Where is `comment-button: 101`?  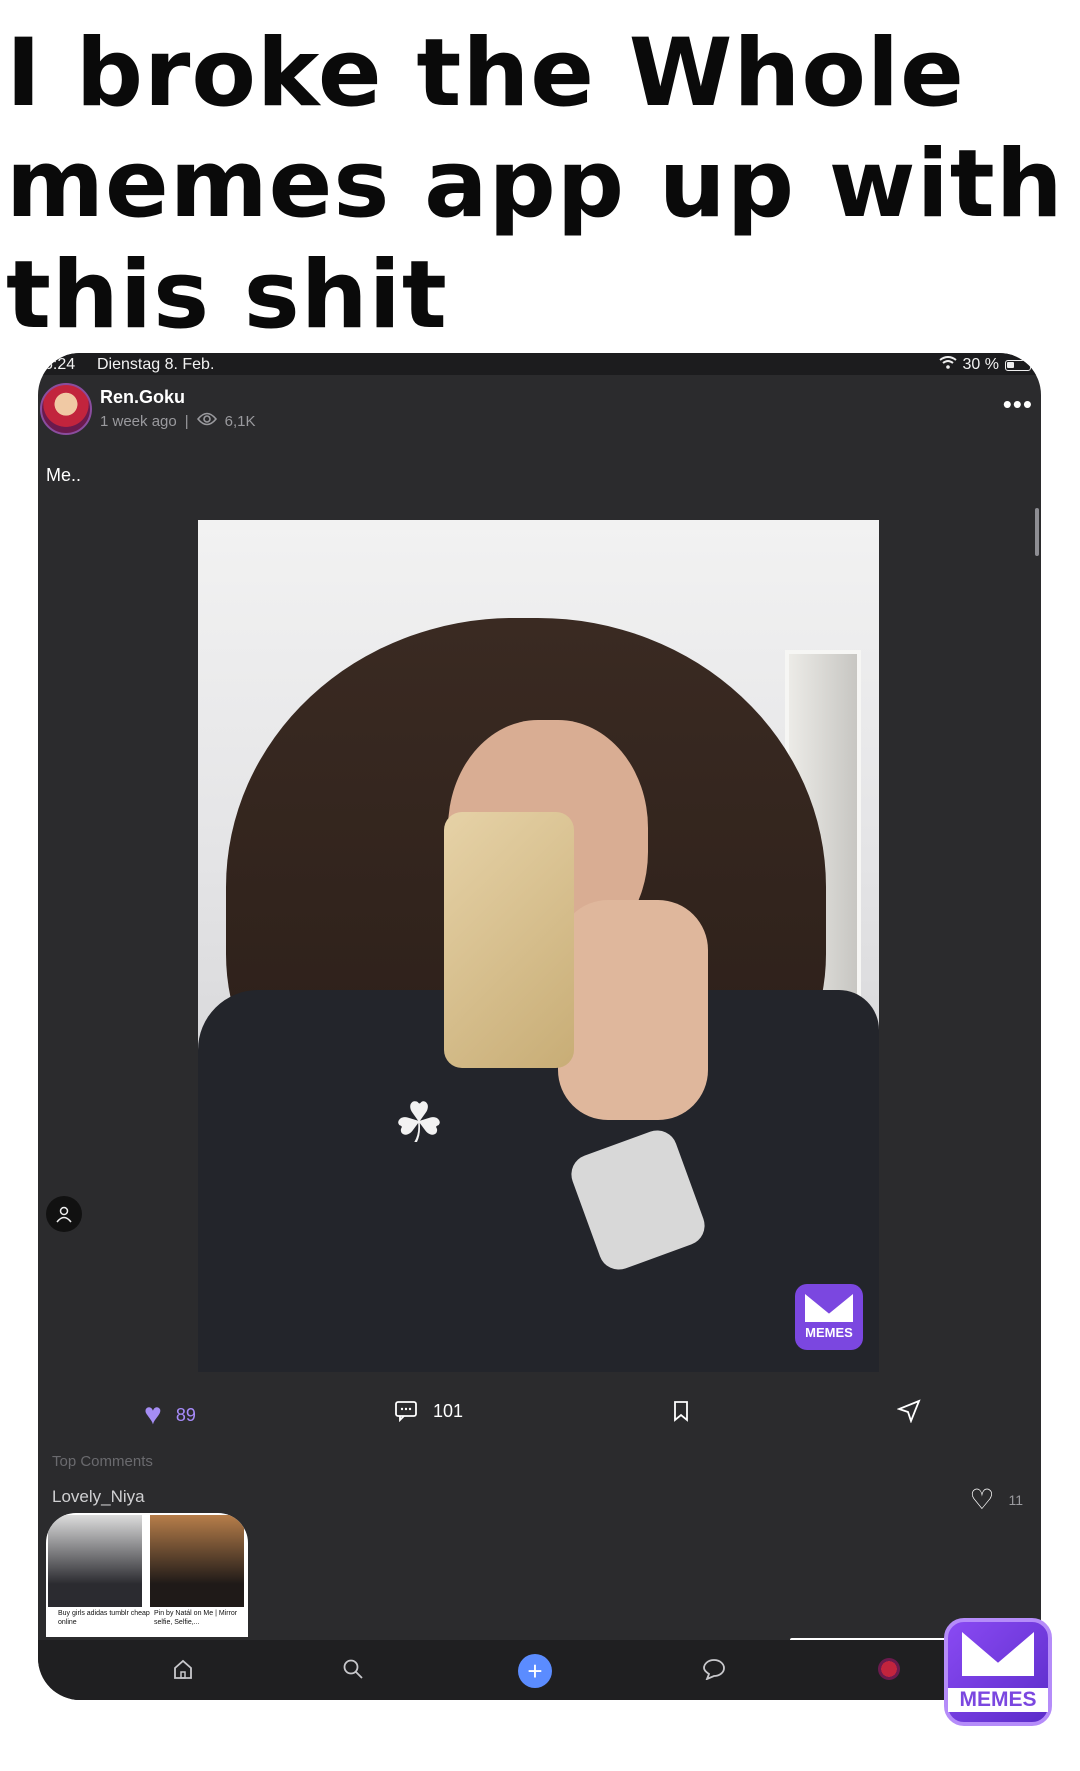
comment-button: 101 is located at coordinates (428, 1411).